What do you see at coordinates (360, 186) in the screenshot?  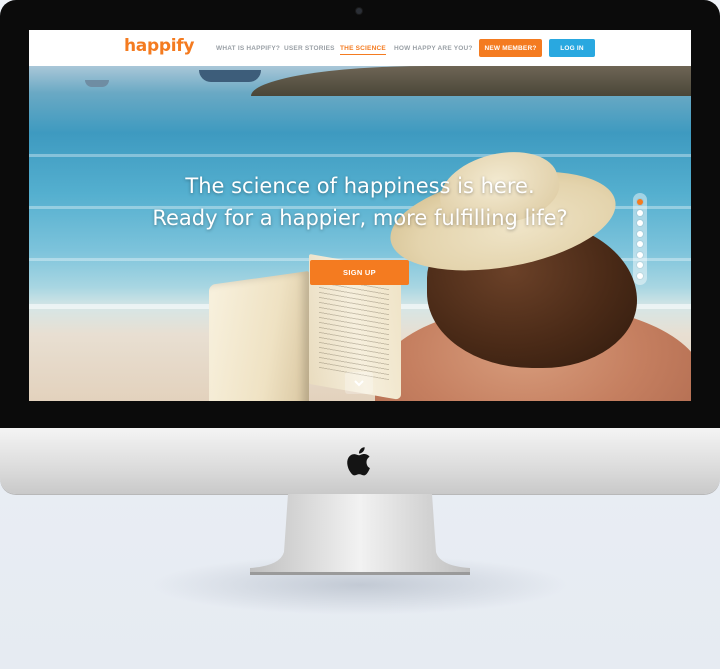 I see `hero-headline-line1: The science of happiness is here.` at bounding box center [360, 186].